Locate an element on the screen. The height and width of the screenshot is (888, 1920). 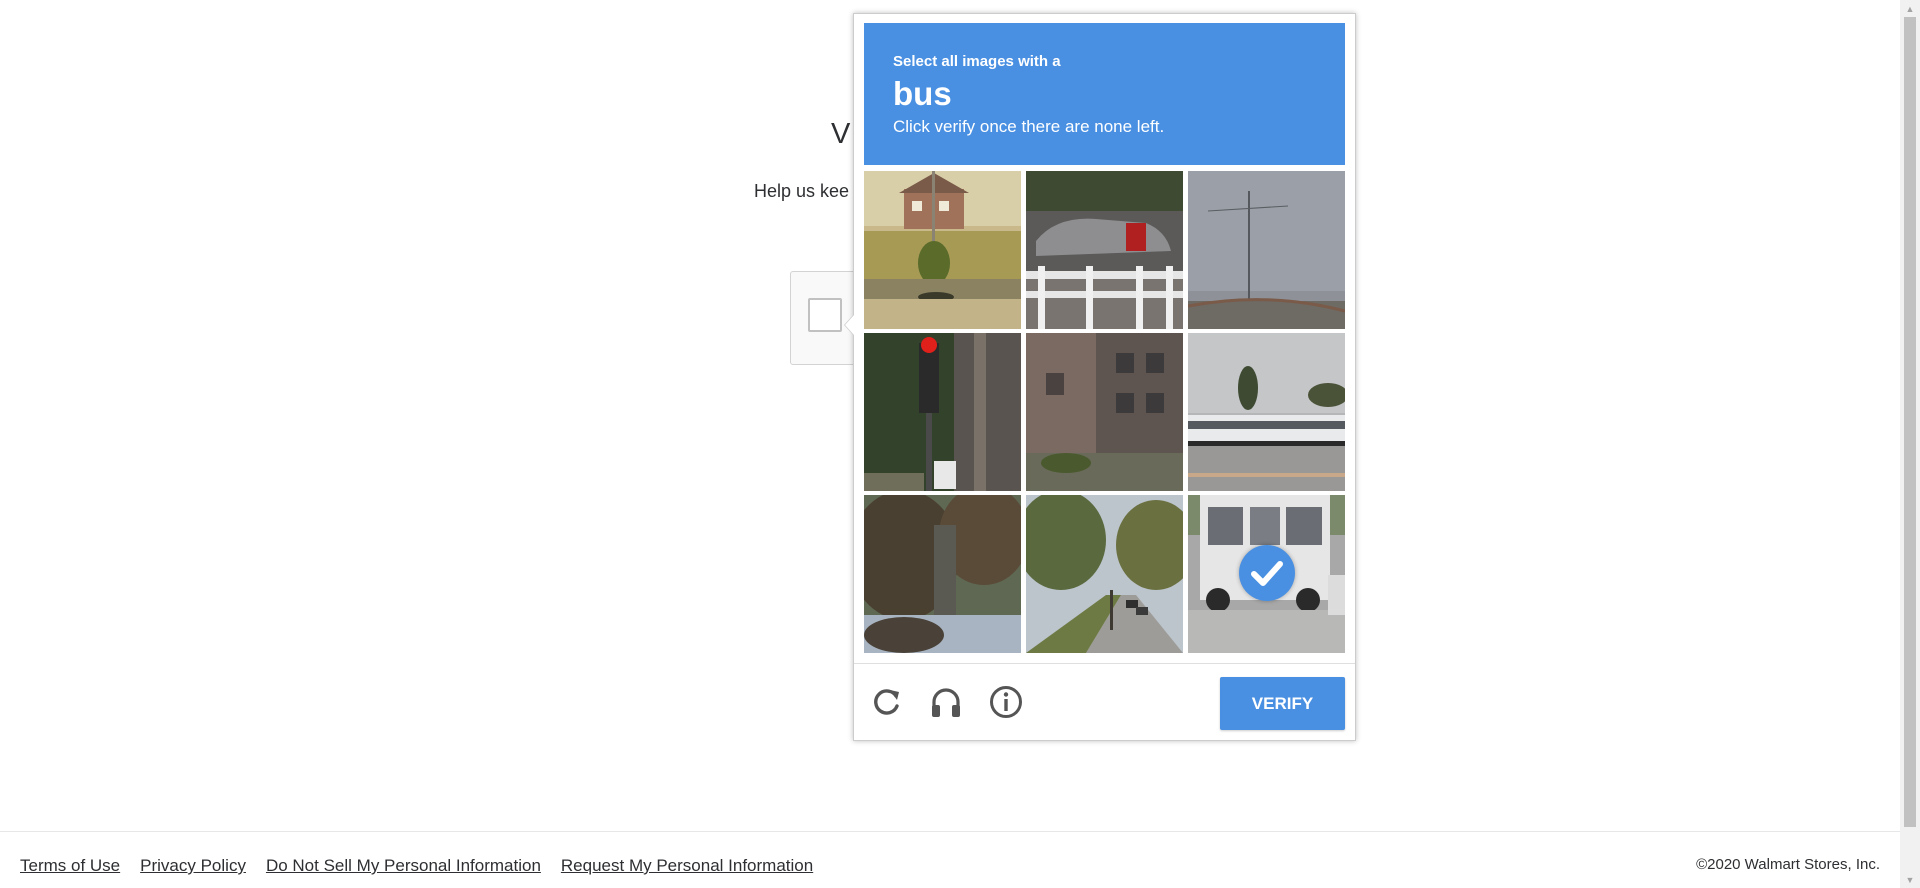
scroll-down-icon: ▼ is located at coordinates (1910, 879).